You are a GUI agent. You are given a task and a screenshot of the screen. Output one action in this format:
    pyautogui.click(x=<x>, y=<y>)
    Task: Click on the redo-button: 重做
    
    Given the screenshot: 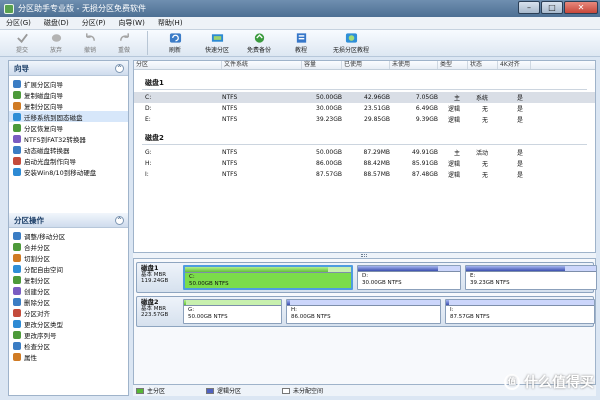 What is the action you would take?
    pyautogui.click(x=124, y=43)
    